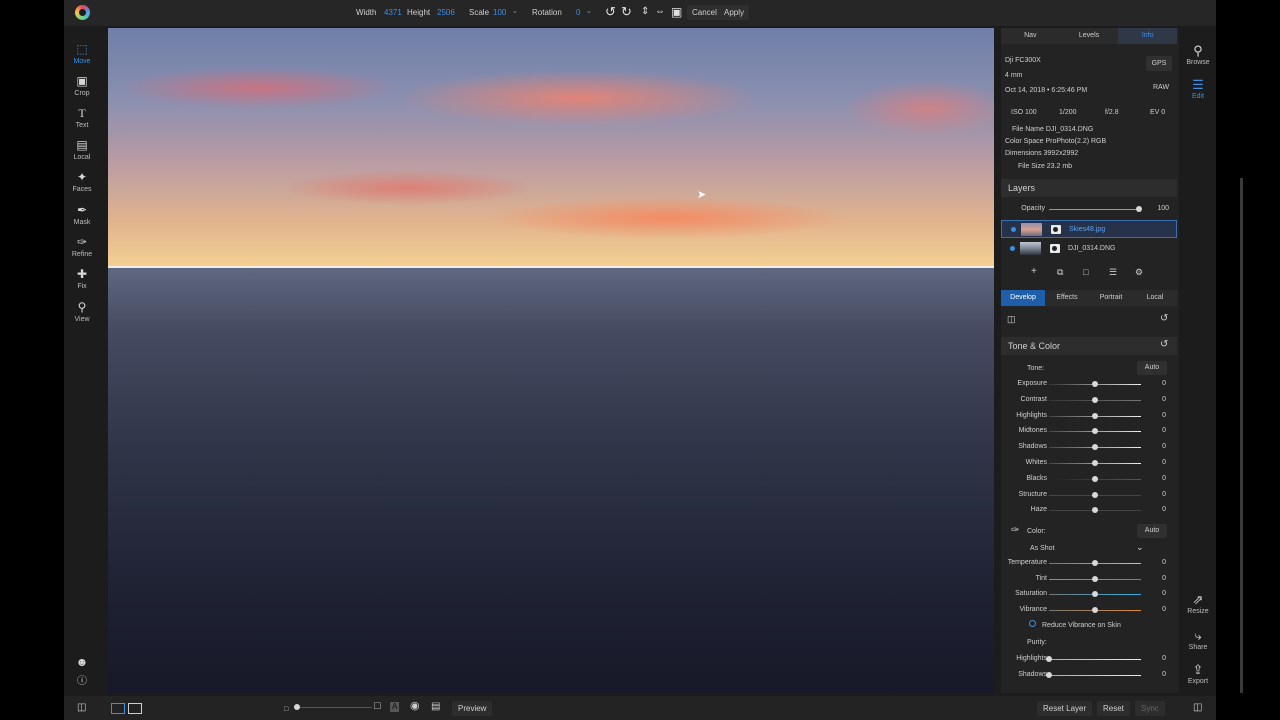  I want to click on zoom-out-icon: □, so click(286, 710).